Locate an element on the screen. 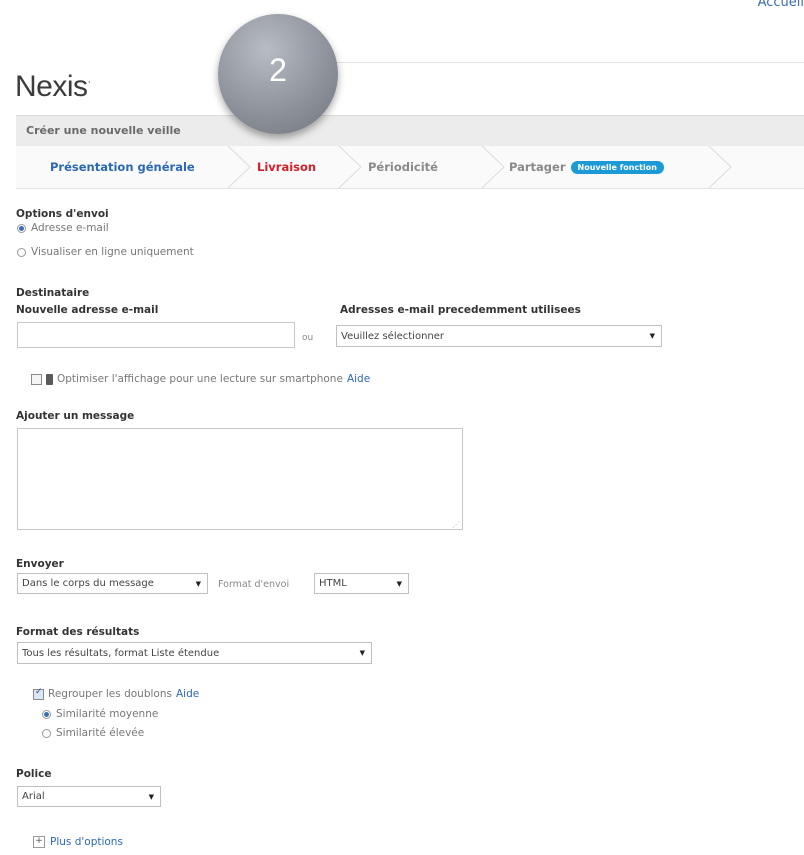  font-select: Arial ▼ is located at coordinates (89, 796).